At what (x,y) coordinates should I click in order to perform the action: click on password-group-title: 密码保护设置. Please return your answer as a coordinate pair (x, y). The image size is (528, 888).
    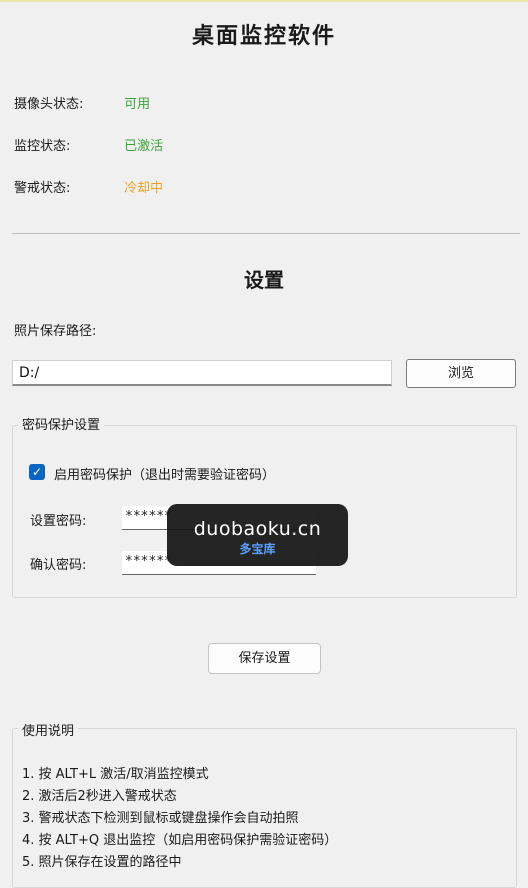
    Looking at the image, I should click on (61, 423).